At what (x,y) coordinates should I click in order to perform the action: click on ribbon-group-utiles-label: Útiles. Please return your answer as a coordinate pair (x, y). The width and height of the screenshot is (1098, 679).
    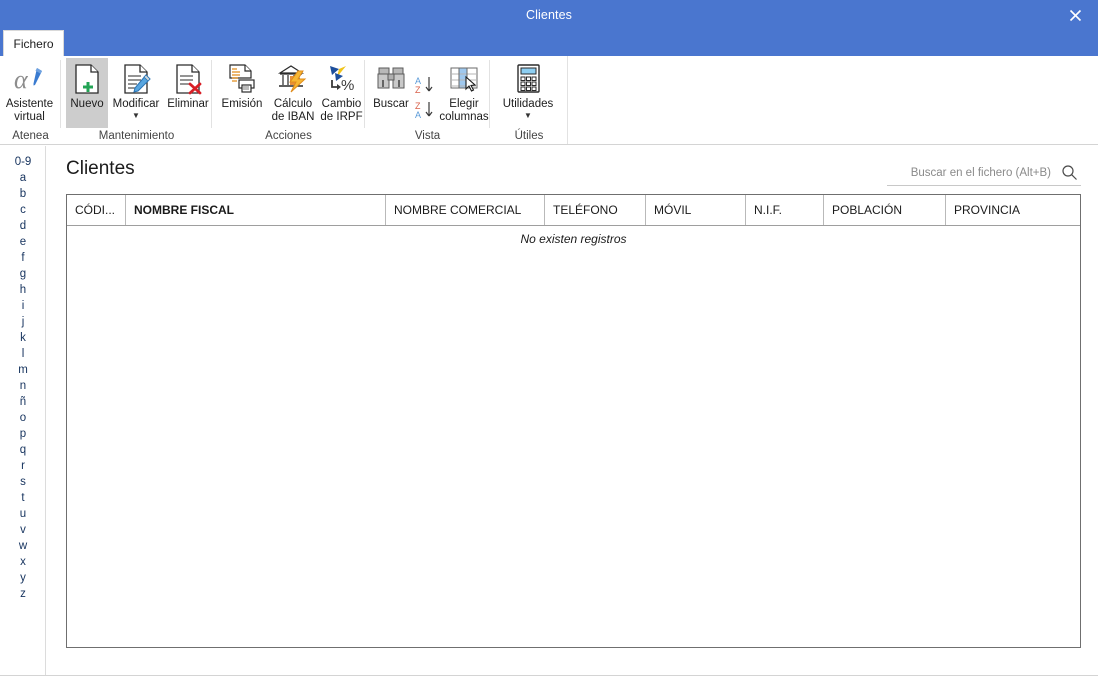
    Looking at the image, I should click on (529, 136).